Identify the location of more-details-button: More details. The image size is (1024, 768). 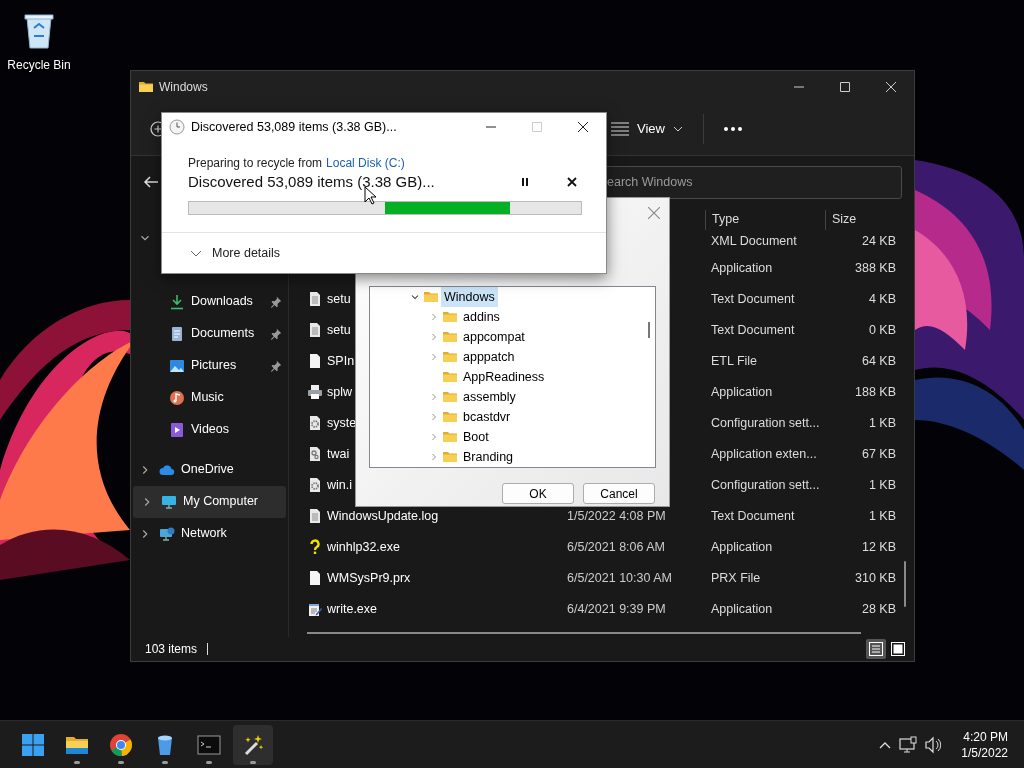
(235, 253).